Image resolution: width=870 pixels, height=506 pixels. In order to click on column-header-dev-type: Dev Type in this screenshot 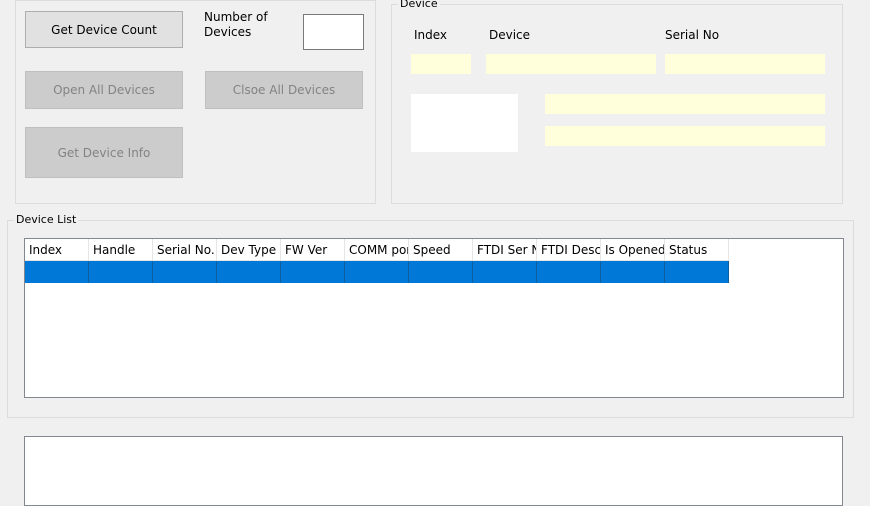, I will do `click(249, 250)`.